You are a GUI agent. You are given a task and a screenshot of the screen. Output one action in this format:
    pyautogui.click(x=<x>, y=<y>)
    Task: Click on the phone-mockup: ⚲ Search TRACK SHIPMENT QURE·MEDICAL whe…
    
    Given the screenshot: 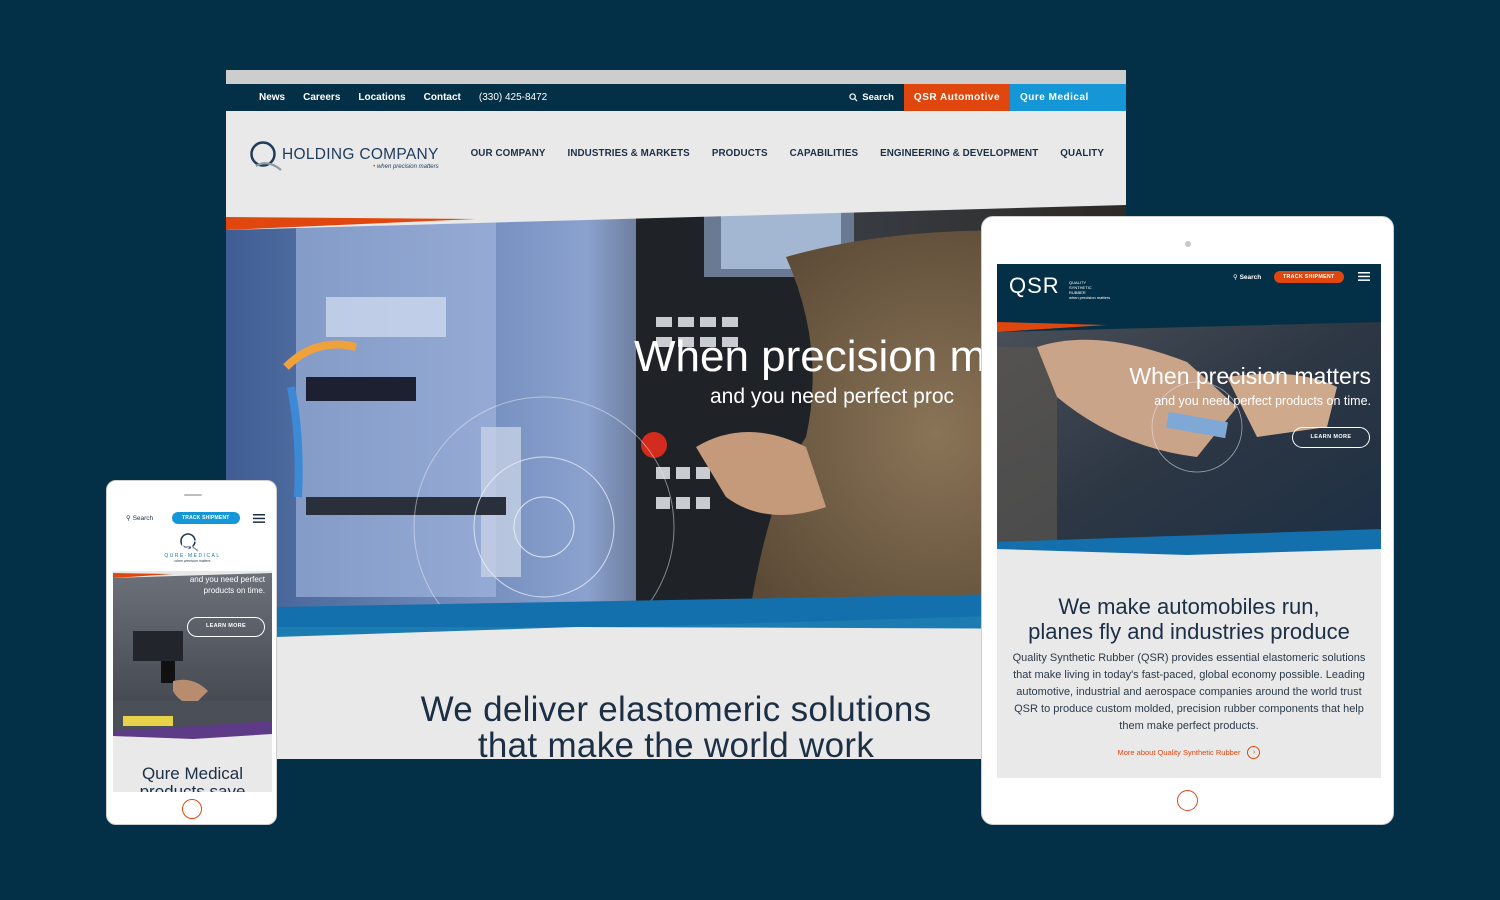 What is the action you would take?
    pyautogui.click(x=191, y=652)
    